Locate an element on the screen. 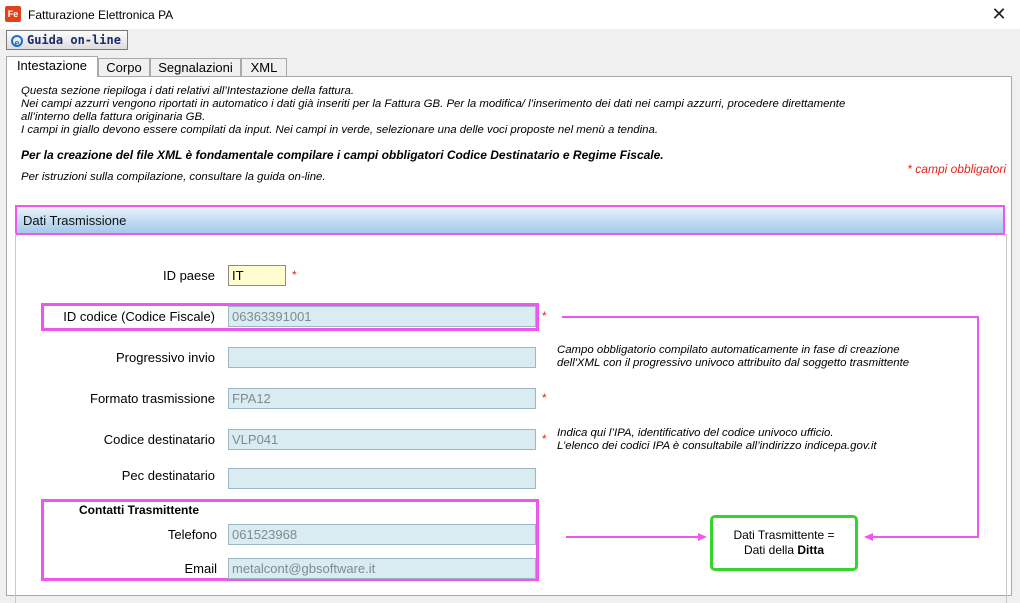 The height and width of the screenshot is (603, 1020). tab-intestazione: Intestazione is located at coordinates (52, 66).